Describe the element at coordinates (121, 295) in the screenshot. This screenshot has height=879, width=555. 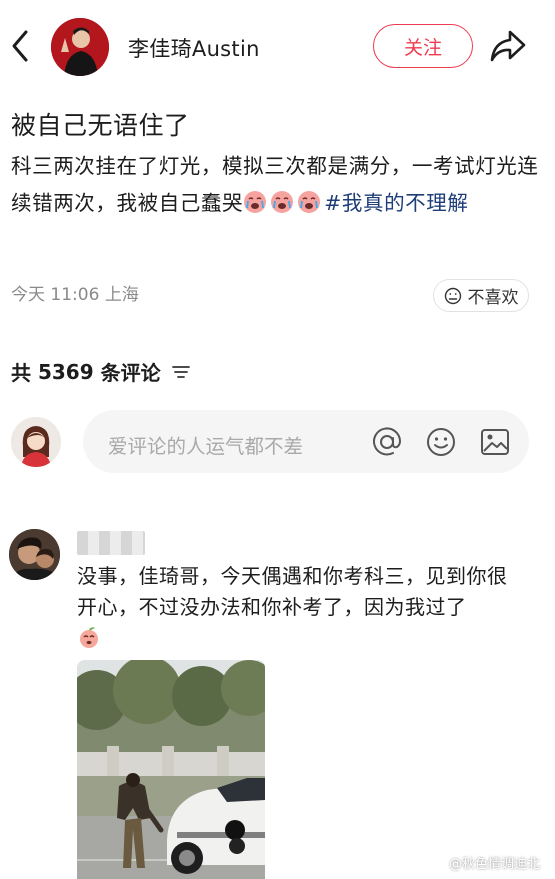
I see `post-location: 上海` at that location.